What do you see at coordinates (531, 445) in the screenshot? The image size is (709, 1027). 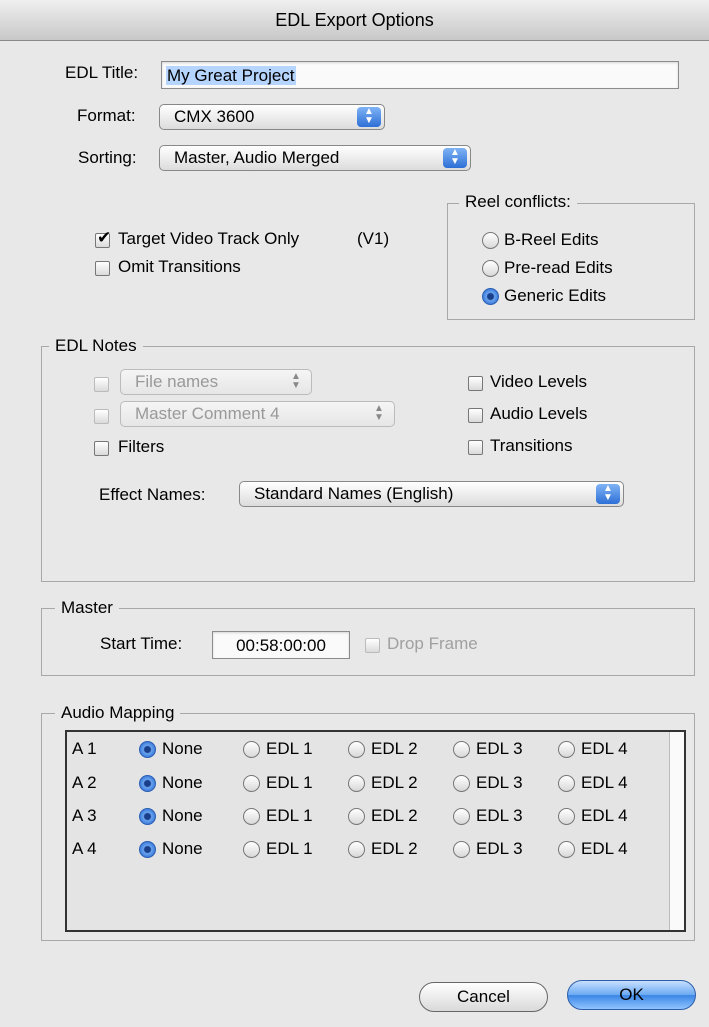 I see `transitions-label: Transitions` at bounding box center [531, 445].